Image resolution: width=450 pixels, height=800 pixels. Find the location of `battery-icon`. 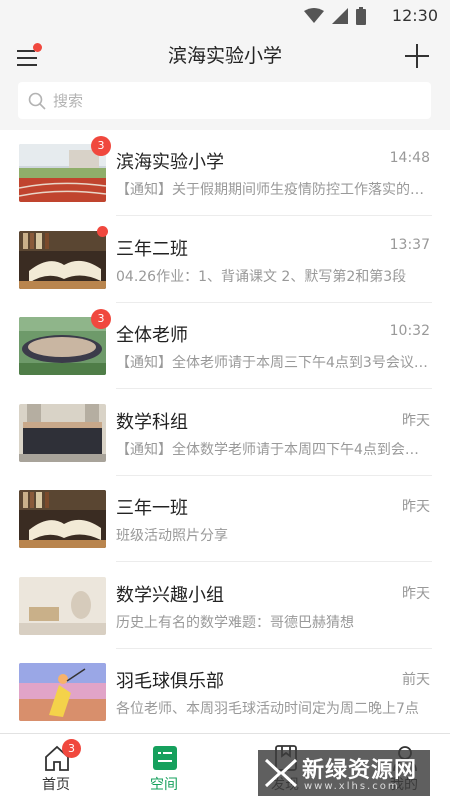

battery-icon is located at coordinates (361, 16).